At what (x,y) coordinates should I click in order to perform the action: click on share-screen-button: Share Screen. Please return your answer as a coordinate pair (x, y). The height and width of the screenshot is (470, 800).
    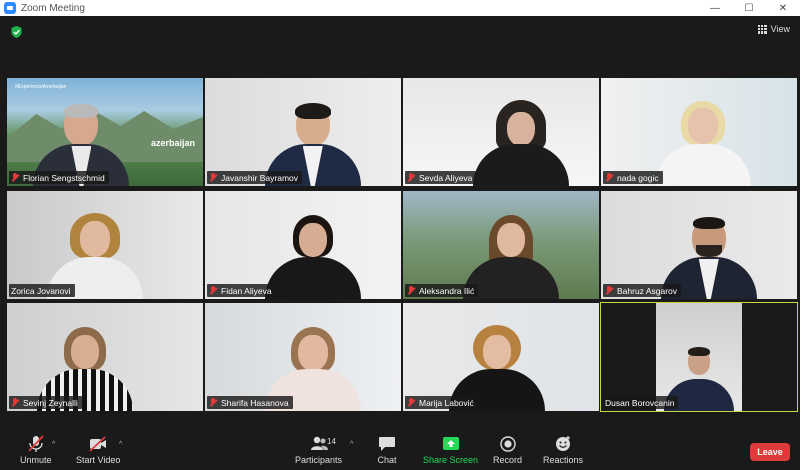
    Looking at the image, I should click on (450, 450).